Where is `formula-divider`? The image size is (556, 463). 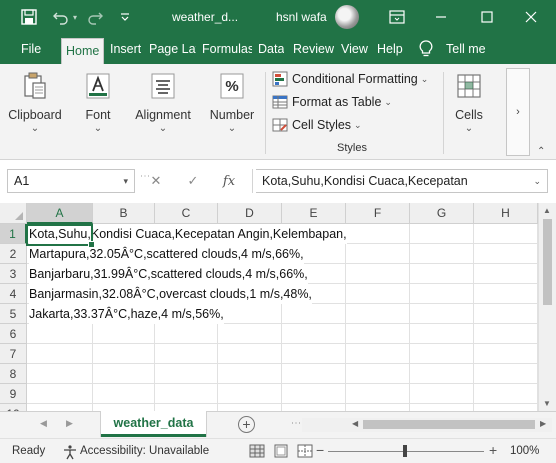 formula-divider is located at coordinates (252, 181).